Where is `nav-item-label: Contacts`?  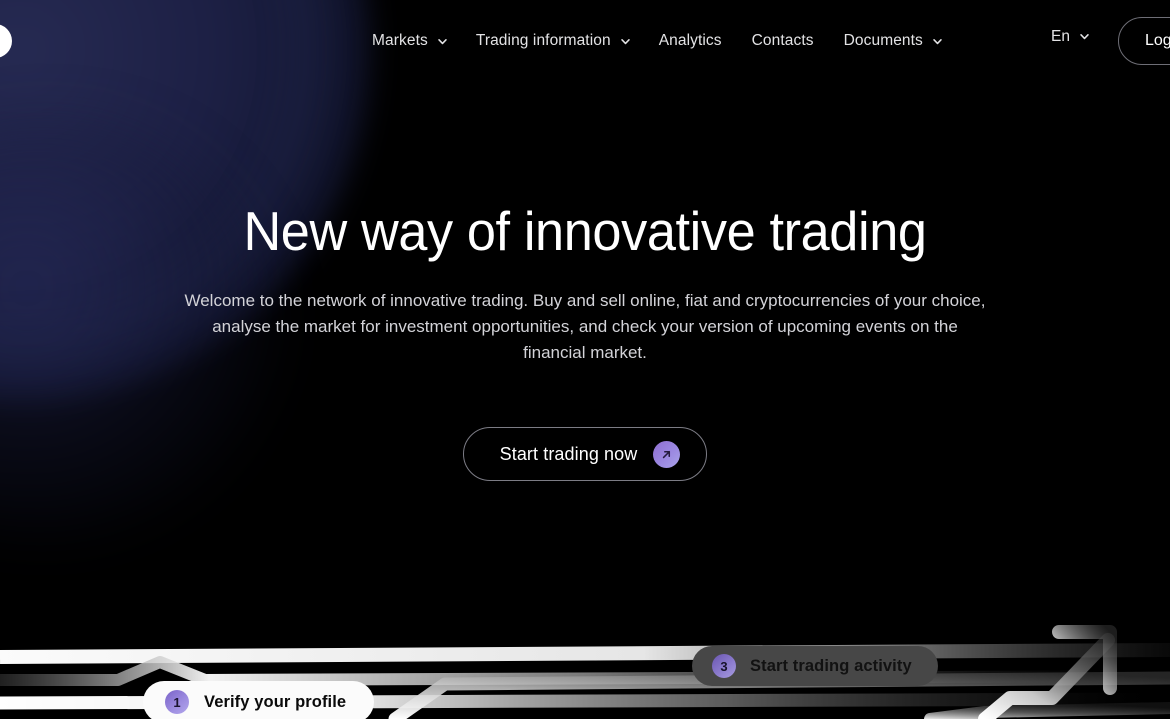 nav-item-label: Contacts is located at coordinates (782, 41).